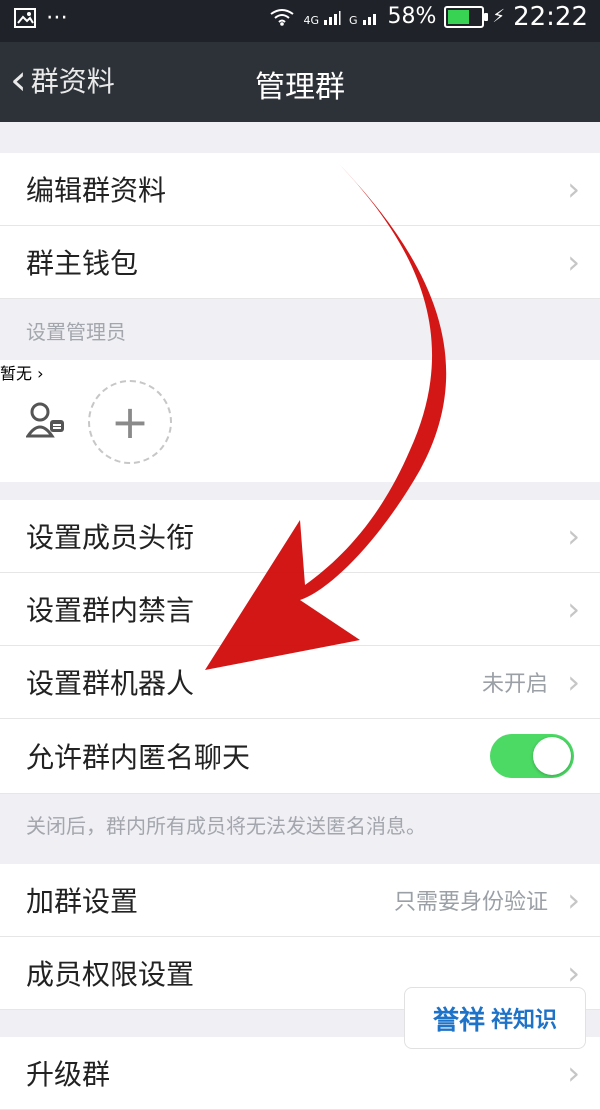  I want to click on status-bar: ⋯ 4G G 58% ⚡ 22:22, so click(300, 21).